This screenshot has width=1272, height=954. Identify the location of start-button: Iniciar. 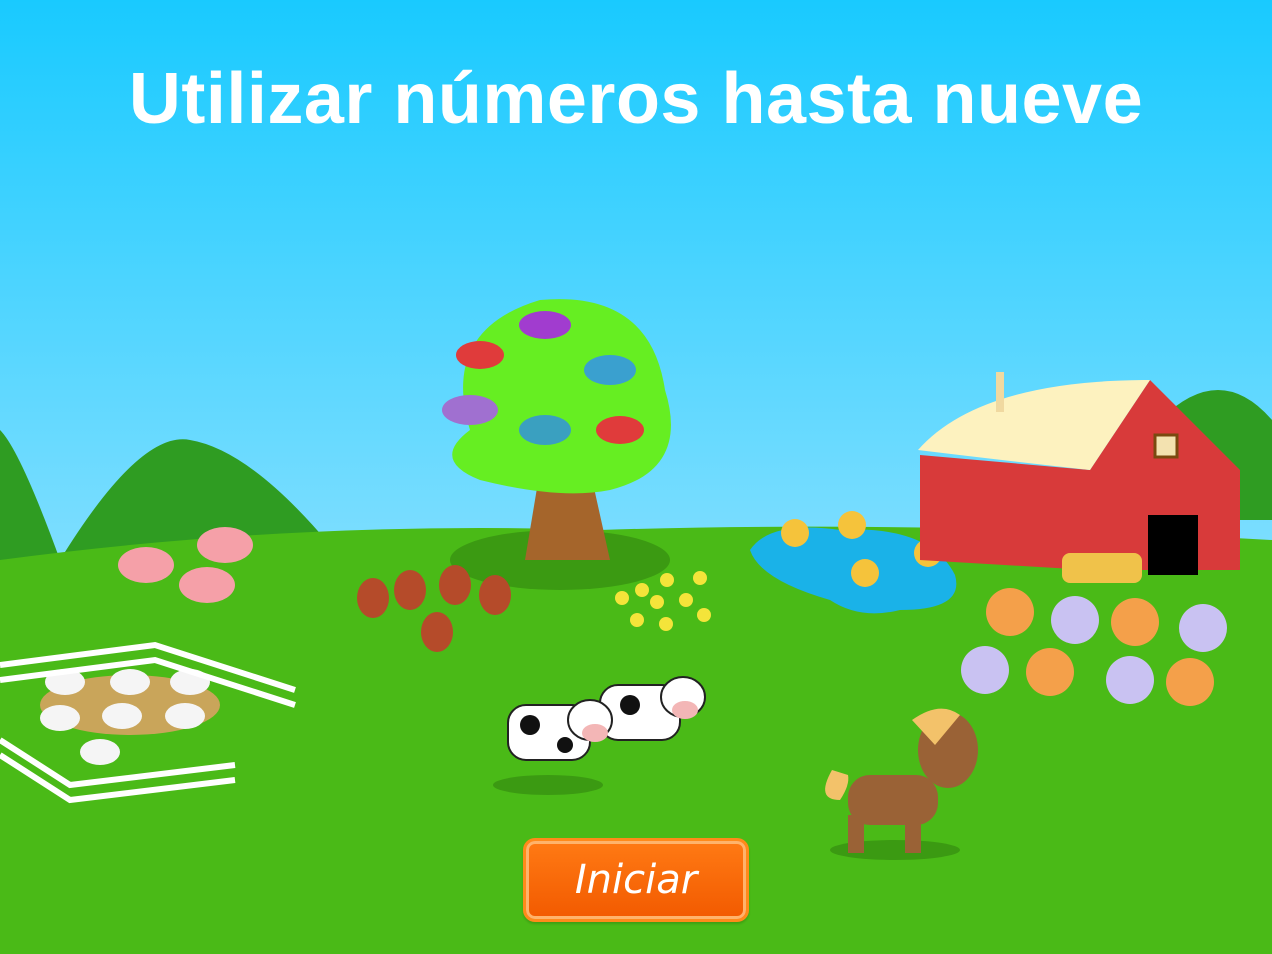
(636, 880).